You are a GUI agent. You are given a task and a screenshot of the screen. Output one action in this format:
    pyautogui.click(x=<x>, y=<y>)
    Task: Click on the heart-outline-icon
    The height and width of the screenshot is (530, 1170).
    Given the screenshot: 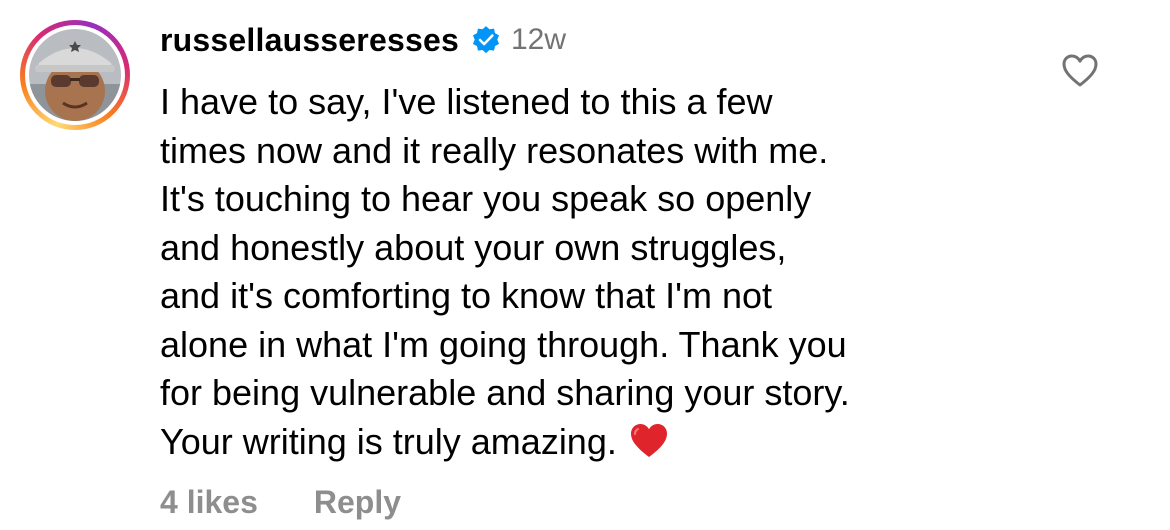 What is the action you would take?
    pyautogui.click(x=1080, y=71)
    